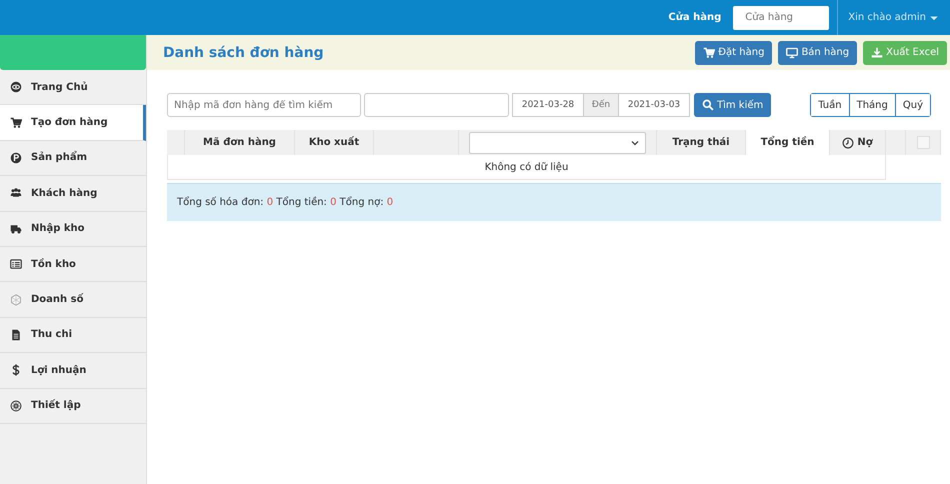  Describe the element at coordinates (912, 105) in the screenshot. I see `period-button: Quý` at that location.